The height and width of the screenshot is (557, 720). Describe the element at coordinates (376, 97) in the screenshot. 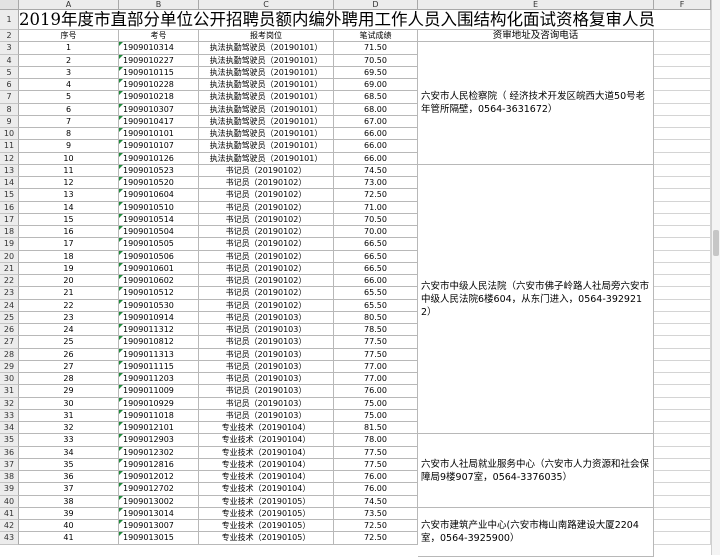

I see `score-cell: 68.50` at that location.